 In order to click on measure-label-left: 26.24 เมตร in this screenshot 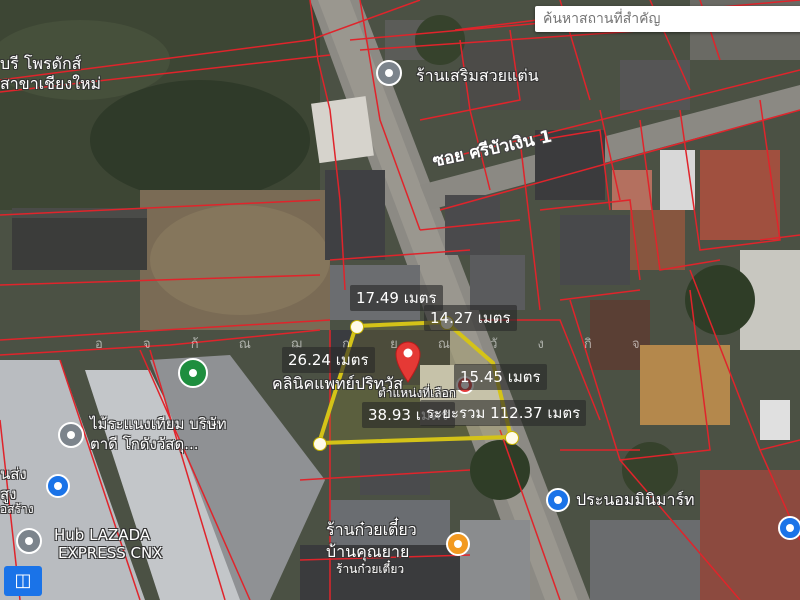, I will do `click(328, 360)`.